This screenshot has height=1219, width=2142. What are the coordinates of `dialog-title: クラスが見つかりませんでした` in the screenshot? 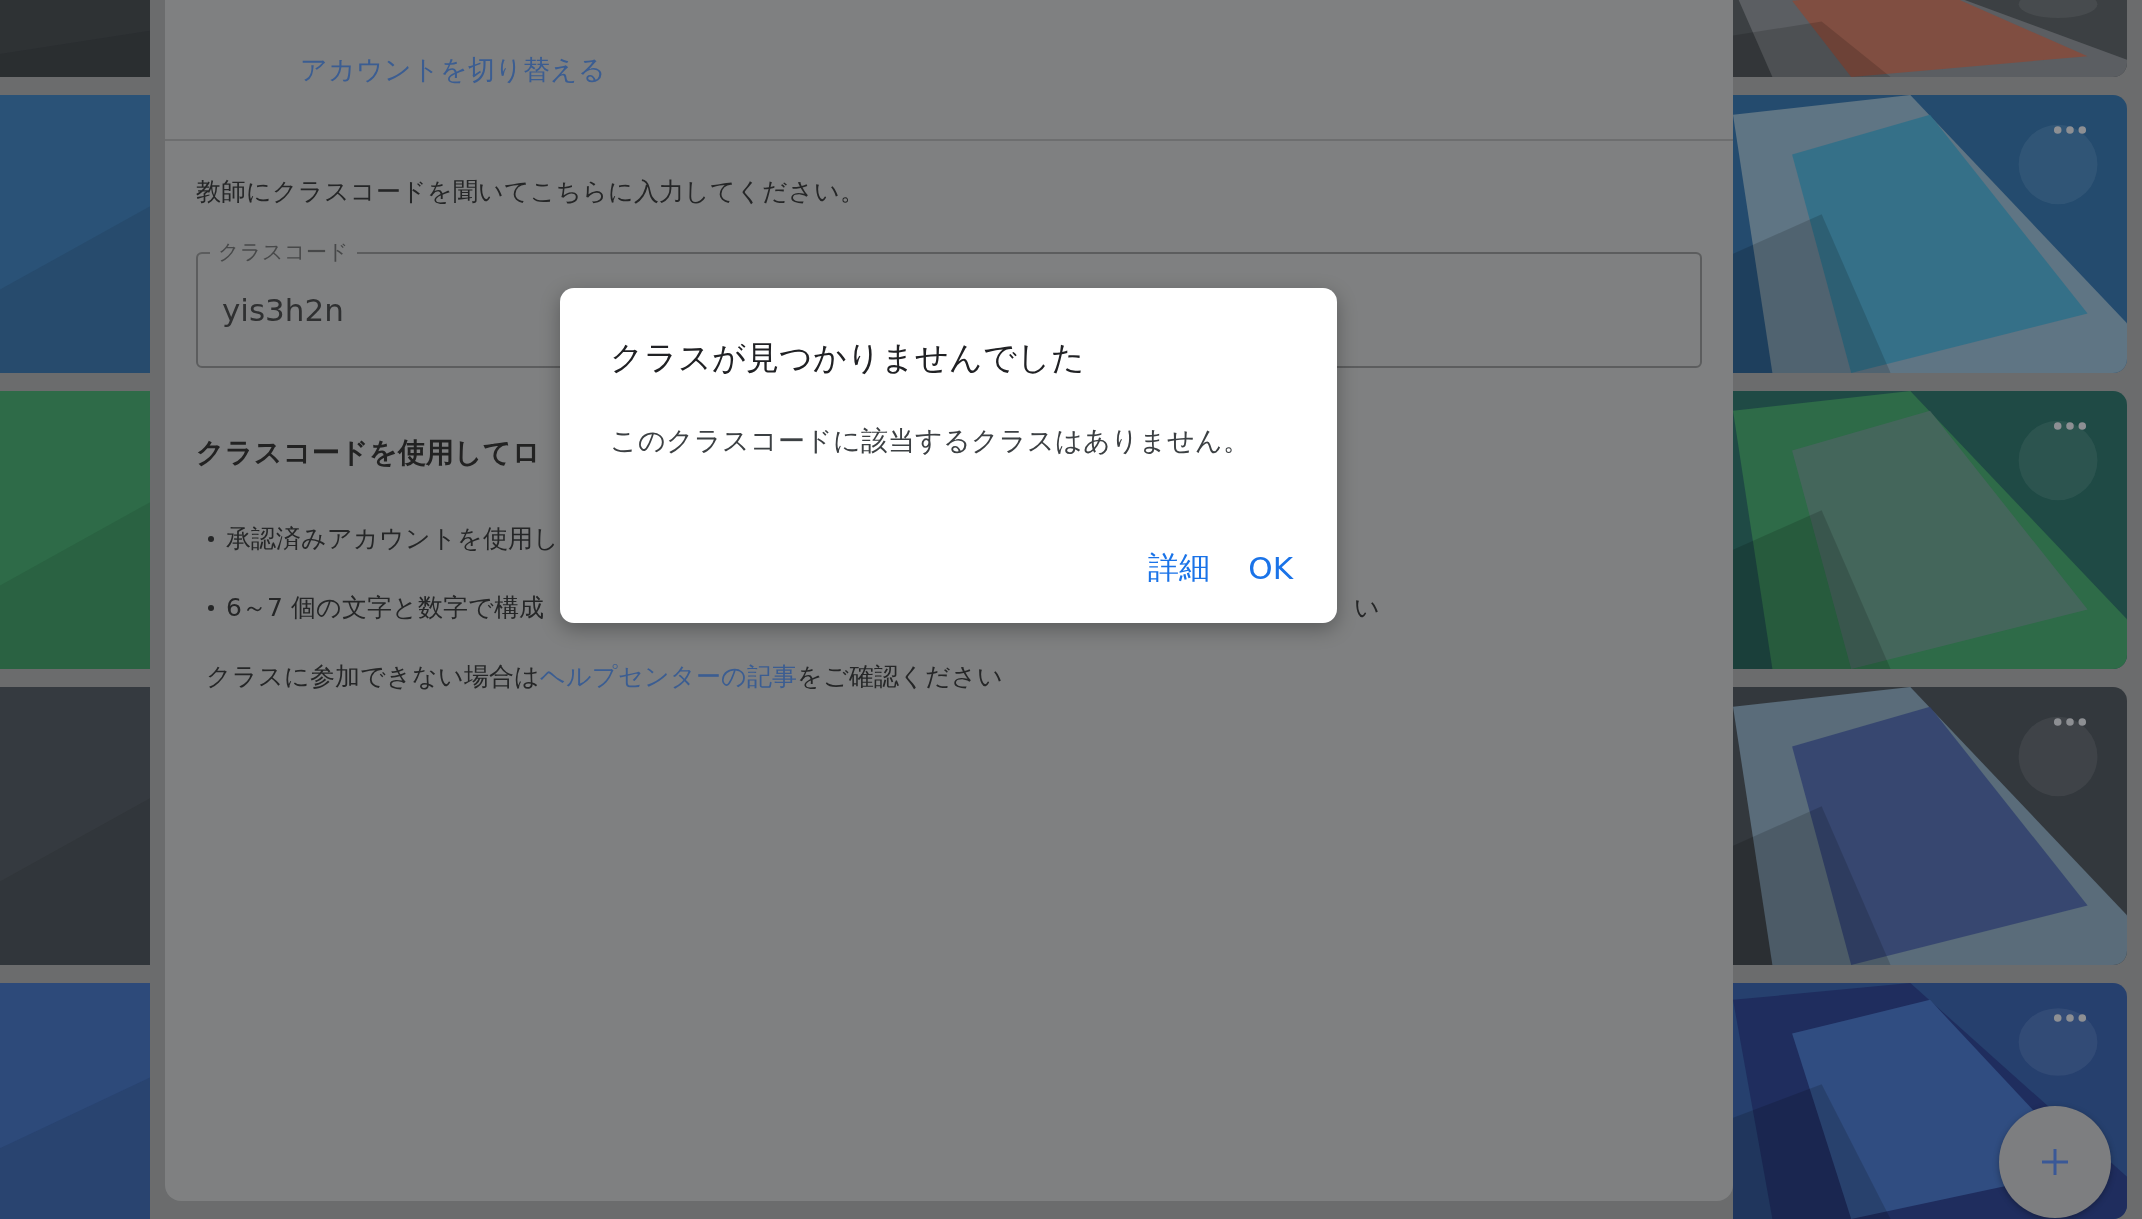 It's located at (848, 358).